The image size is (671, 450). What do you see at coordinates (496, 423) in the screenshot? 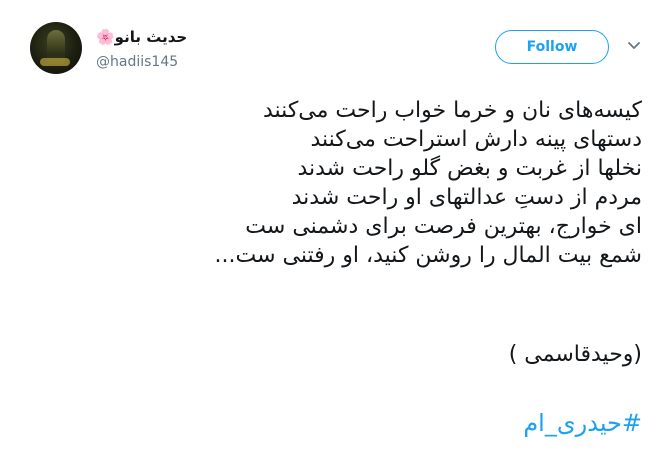
I see `hashtag-link: #حیدری_ام` at bounding box center [496, 423].